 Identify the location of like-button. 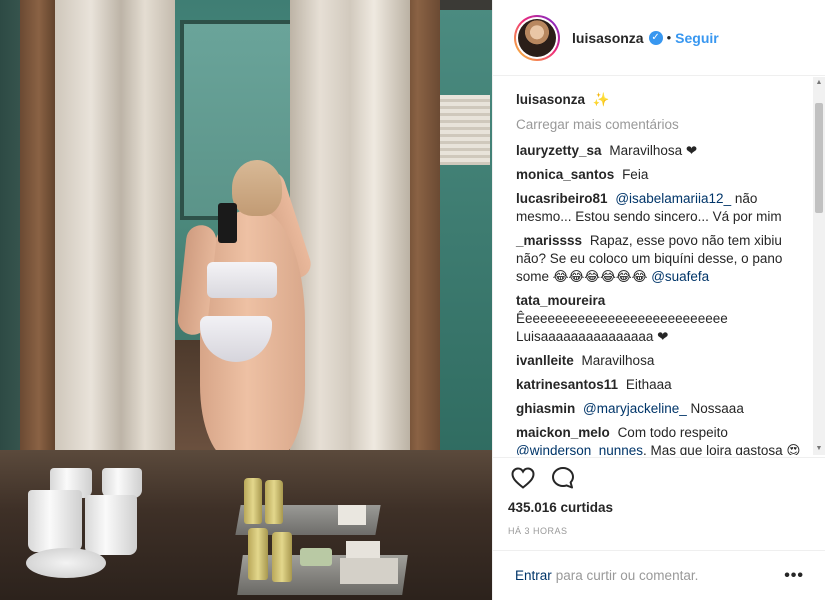
(523, 478).